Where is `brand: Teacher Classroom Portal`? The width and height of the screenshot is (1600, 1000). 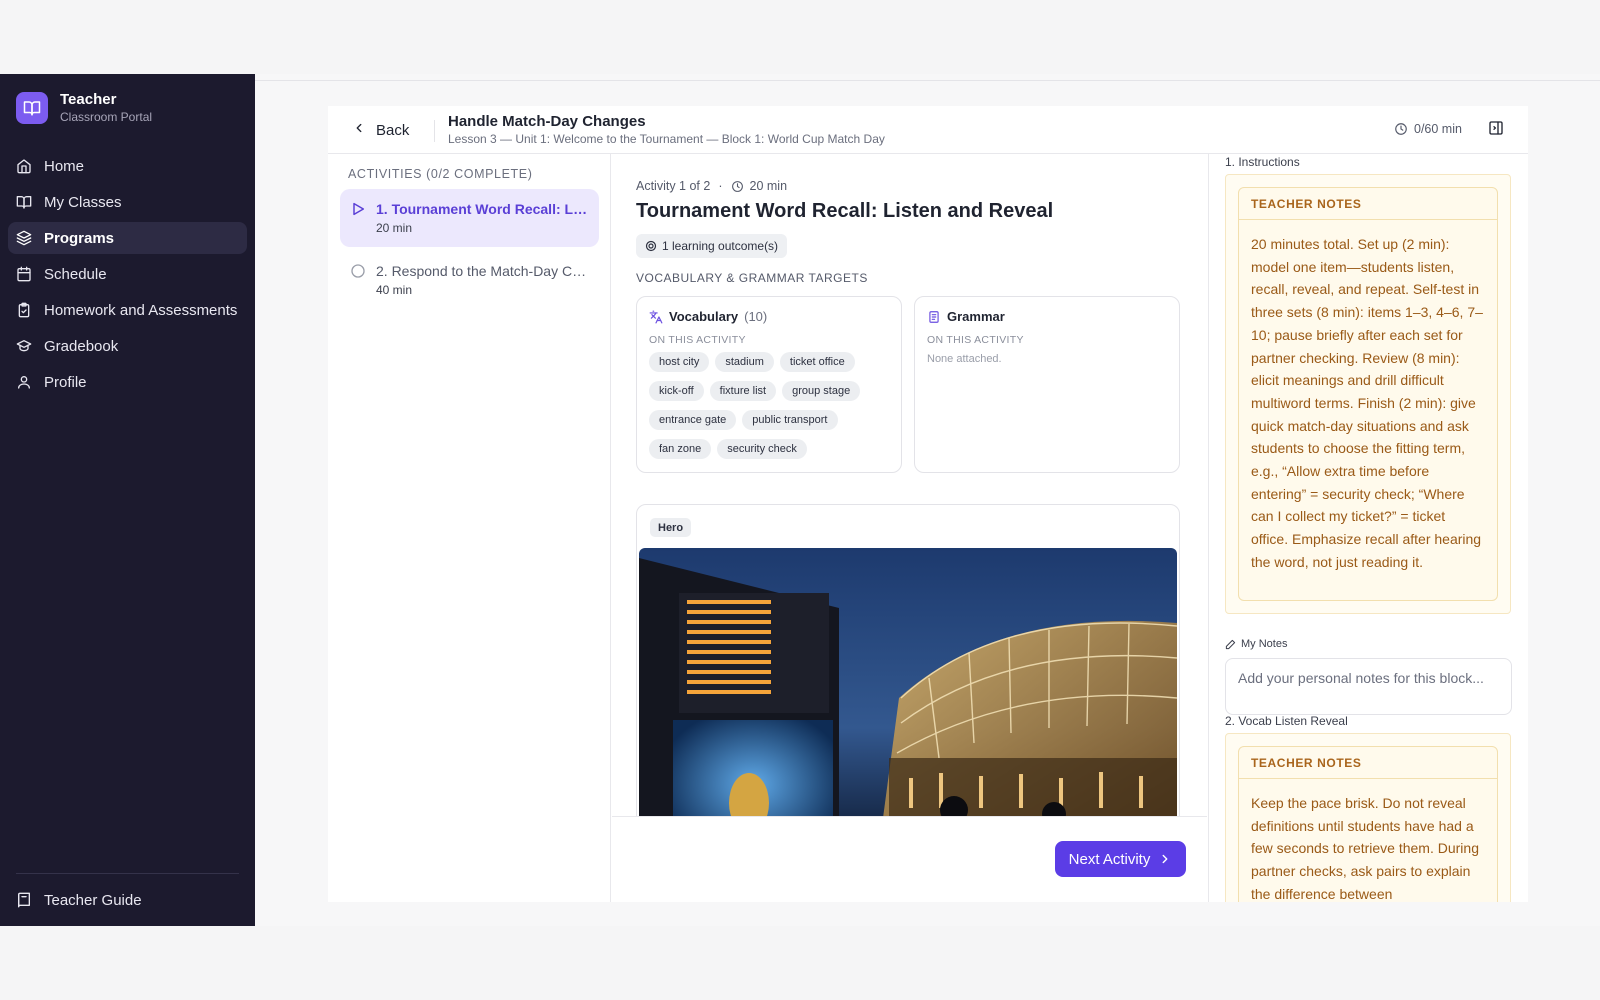 brand: Teacher Classroom Portal is located at coordinates (84, 108).